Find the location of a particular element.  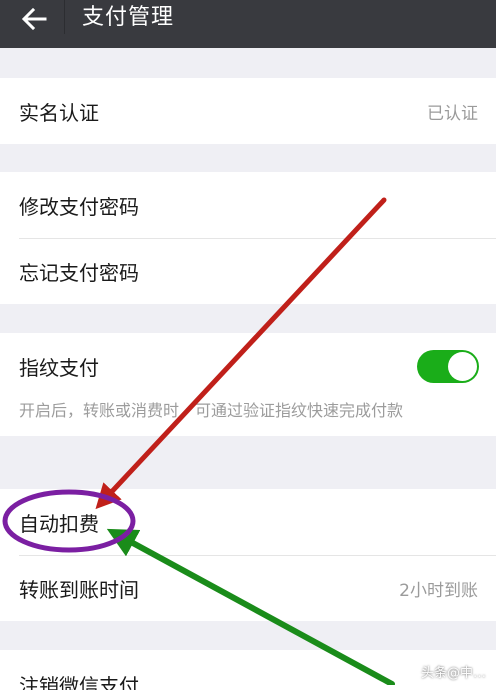

transfer-time-label: 转账到账时间 is located at coordinates (79, 589).